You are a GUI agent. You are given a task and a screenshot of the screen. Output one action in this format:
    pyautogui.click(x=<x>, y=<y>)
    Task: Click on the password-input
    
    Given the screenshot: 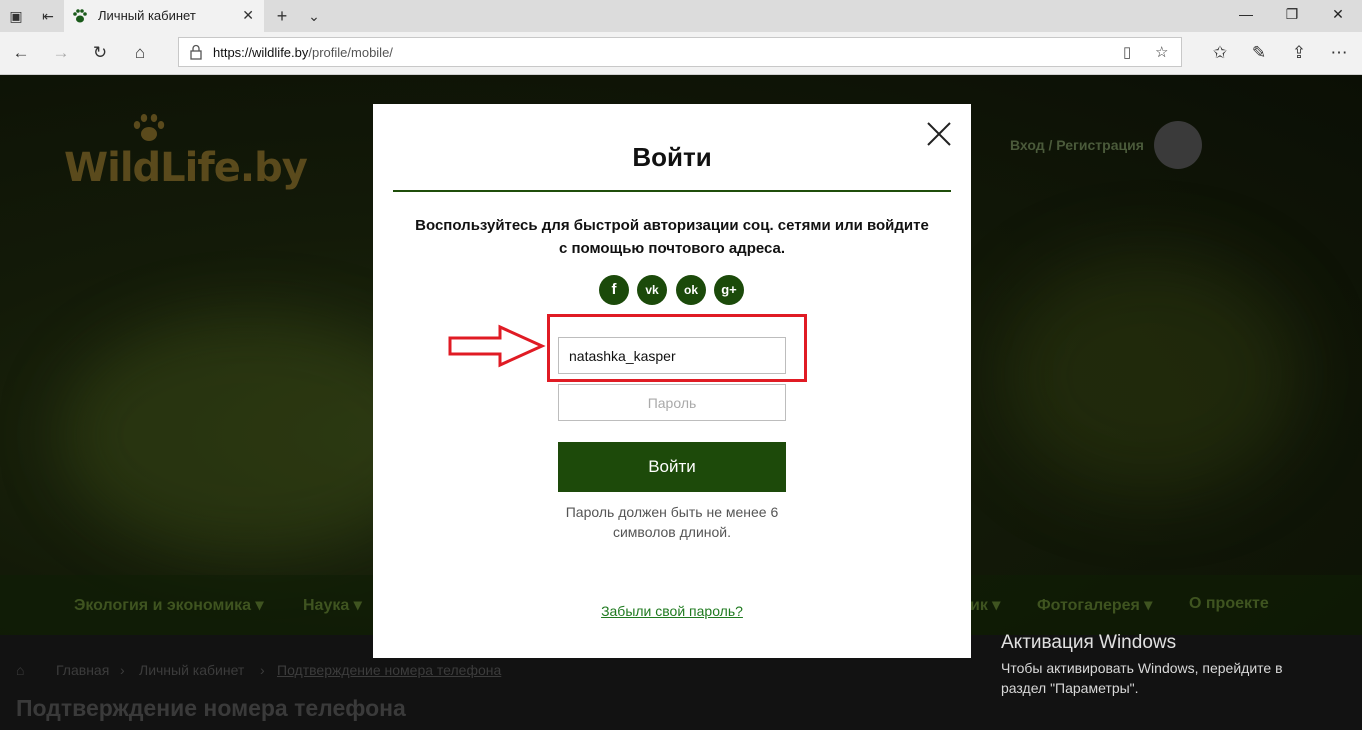 What is the action you would take?
    pyautogui.click(x=672, y=402)
    